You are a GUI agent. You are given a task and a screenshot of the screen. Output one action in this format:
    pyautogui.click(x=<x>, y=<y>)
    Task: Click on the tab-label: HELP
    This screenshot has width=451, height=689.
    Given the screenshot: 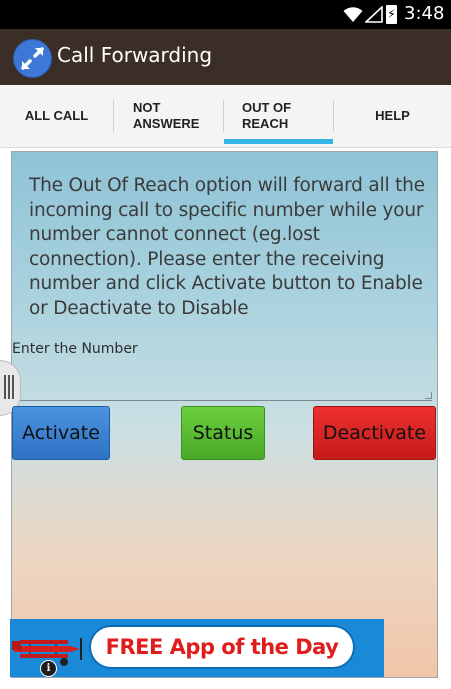 What is the action you would take?
    pyautogui.click(x=392, y=115)
    